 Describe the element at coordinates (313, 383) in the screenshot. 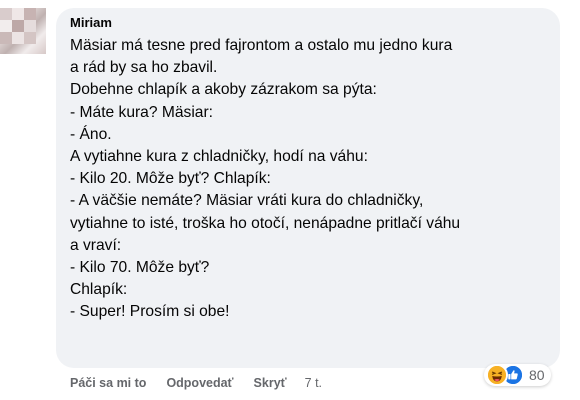

I see `timestamp-link: 7 t.` at that location.